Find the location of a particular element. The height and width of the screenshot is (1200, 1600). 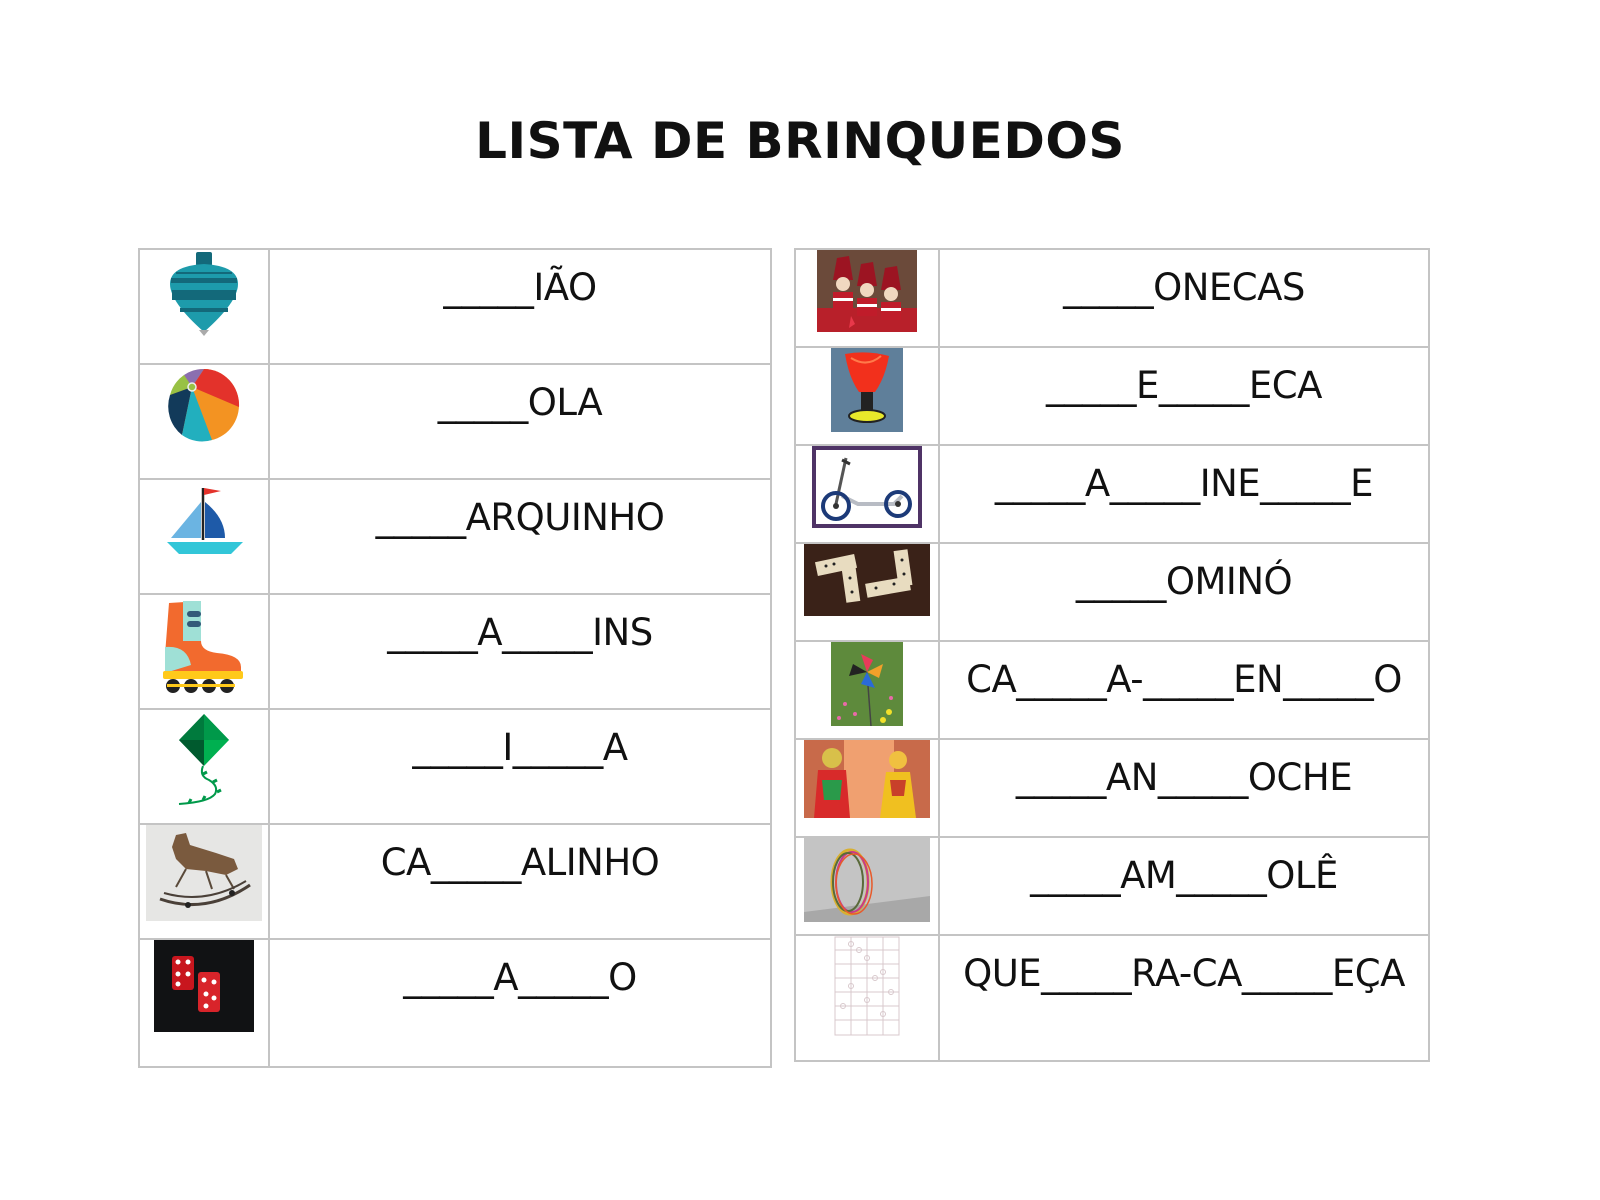

word-cell: _____OMINÓ is located at coordinates (1184, 592).